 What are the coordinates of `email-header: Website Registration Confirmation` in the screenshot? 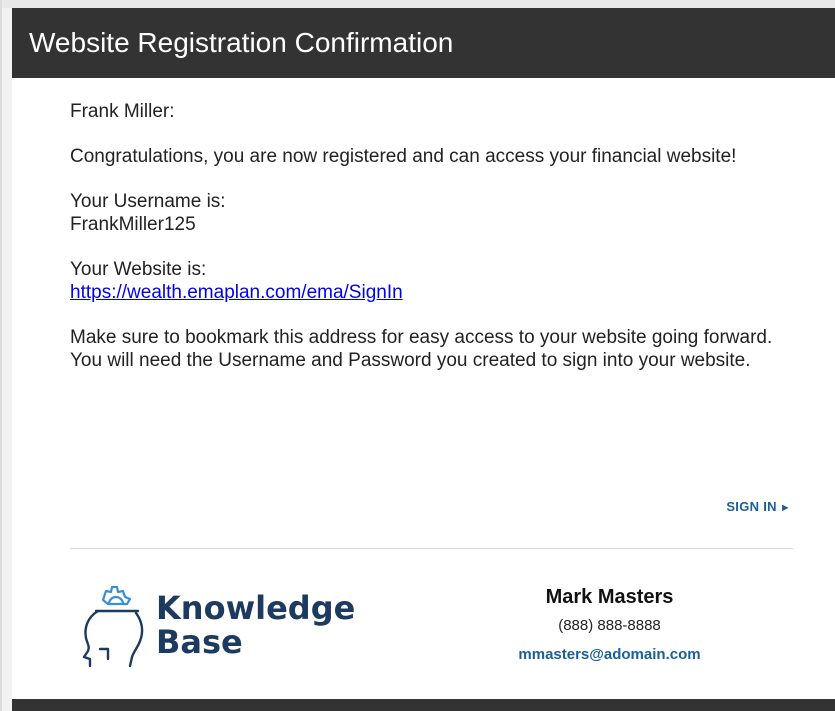 It's located at (423, 43).